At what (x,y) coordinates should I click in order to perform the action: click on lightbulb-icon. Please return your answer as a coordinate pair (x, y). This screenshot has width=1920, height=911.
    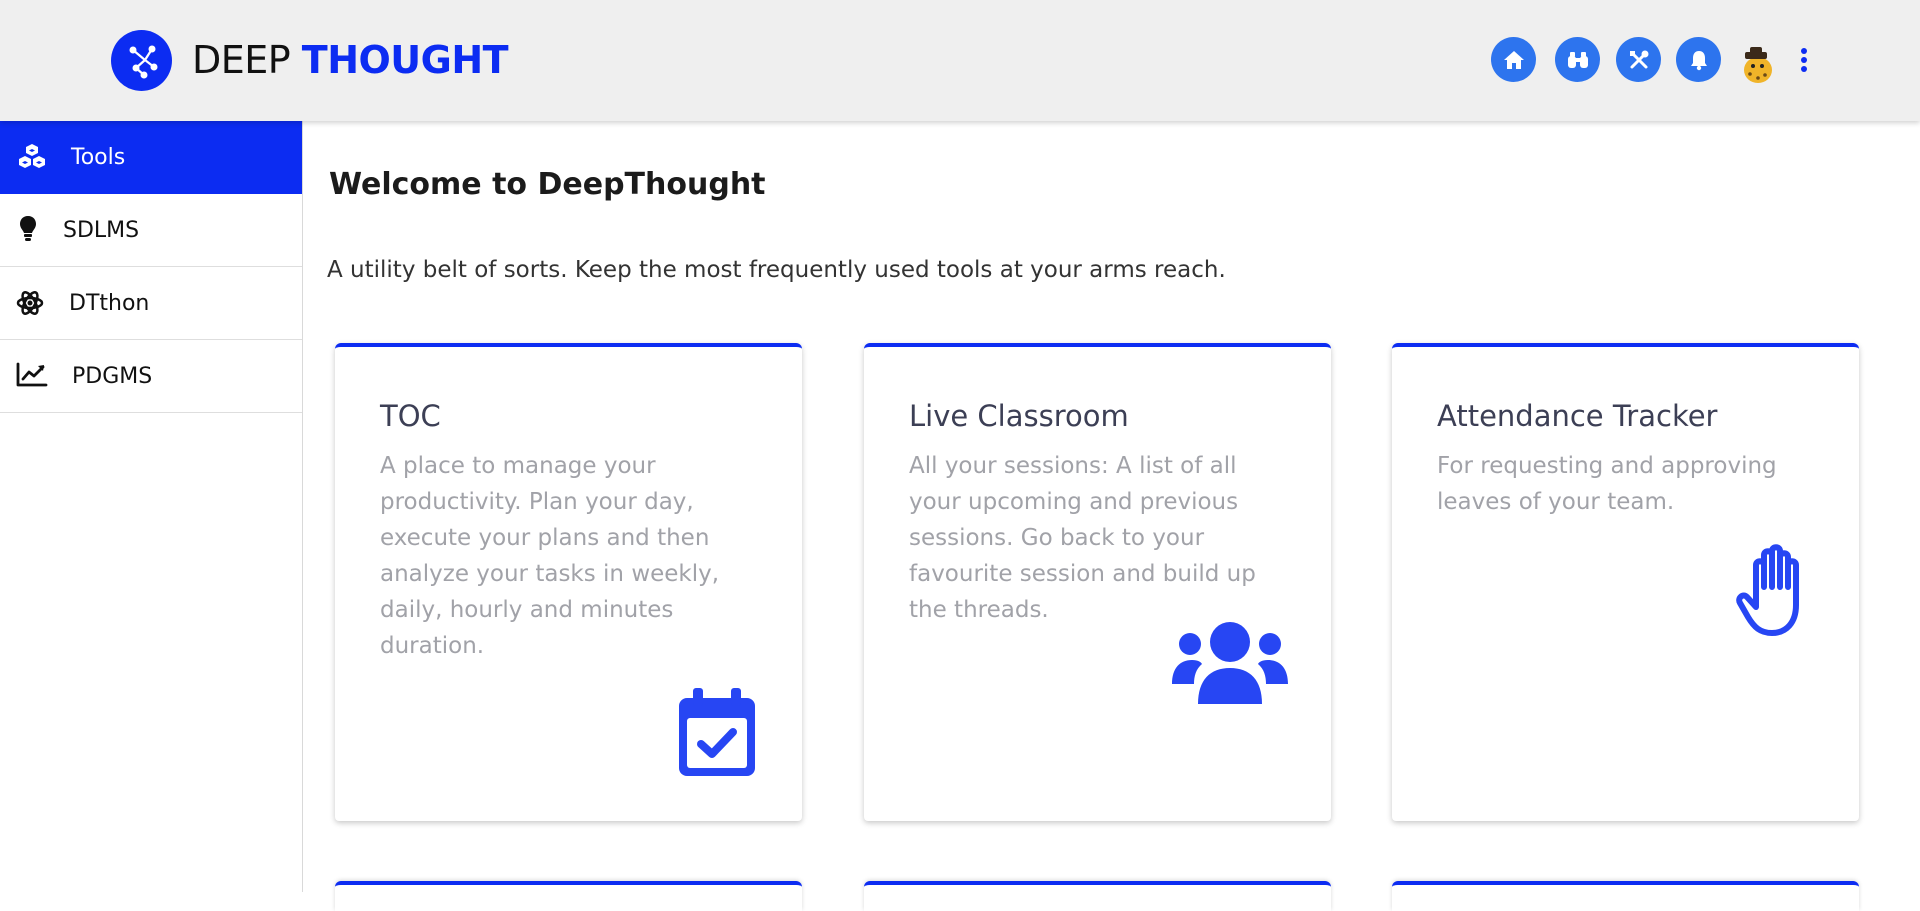
    Looking at the image, I should click on (28, 228).